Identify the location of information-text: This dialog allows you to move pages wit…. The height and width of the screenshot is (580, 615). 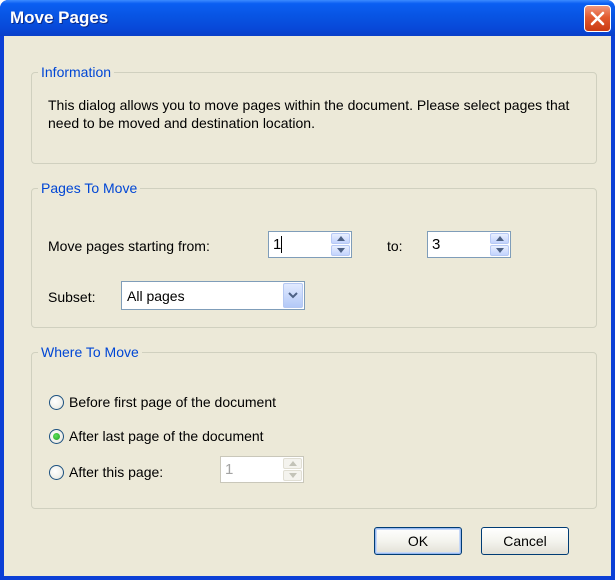
(309, 114).